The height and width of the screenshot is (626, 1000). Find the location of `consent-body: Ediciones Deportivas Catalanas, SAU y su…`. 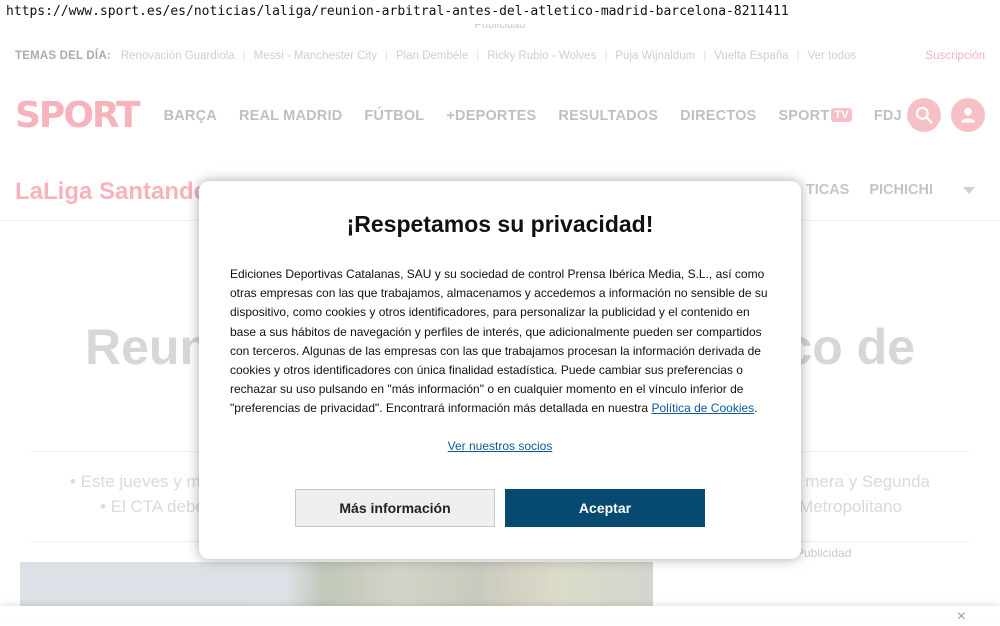

consent-body: Ediciones Deportivas Catalanas, SAU y su… is located at coordinates (500, 342).